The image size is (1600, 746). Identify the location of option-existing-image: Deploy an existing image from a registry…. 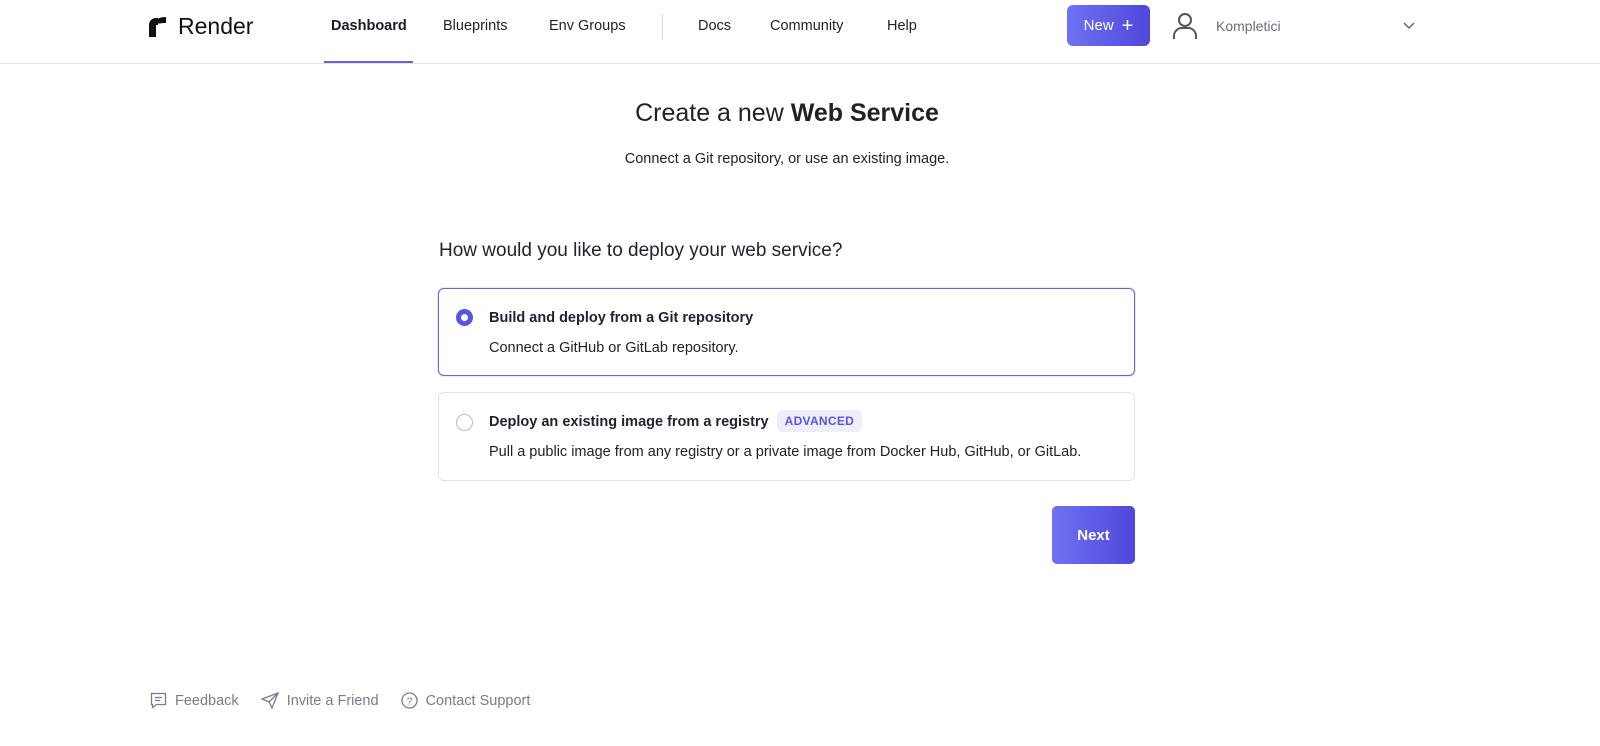
(786, 436).